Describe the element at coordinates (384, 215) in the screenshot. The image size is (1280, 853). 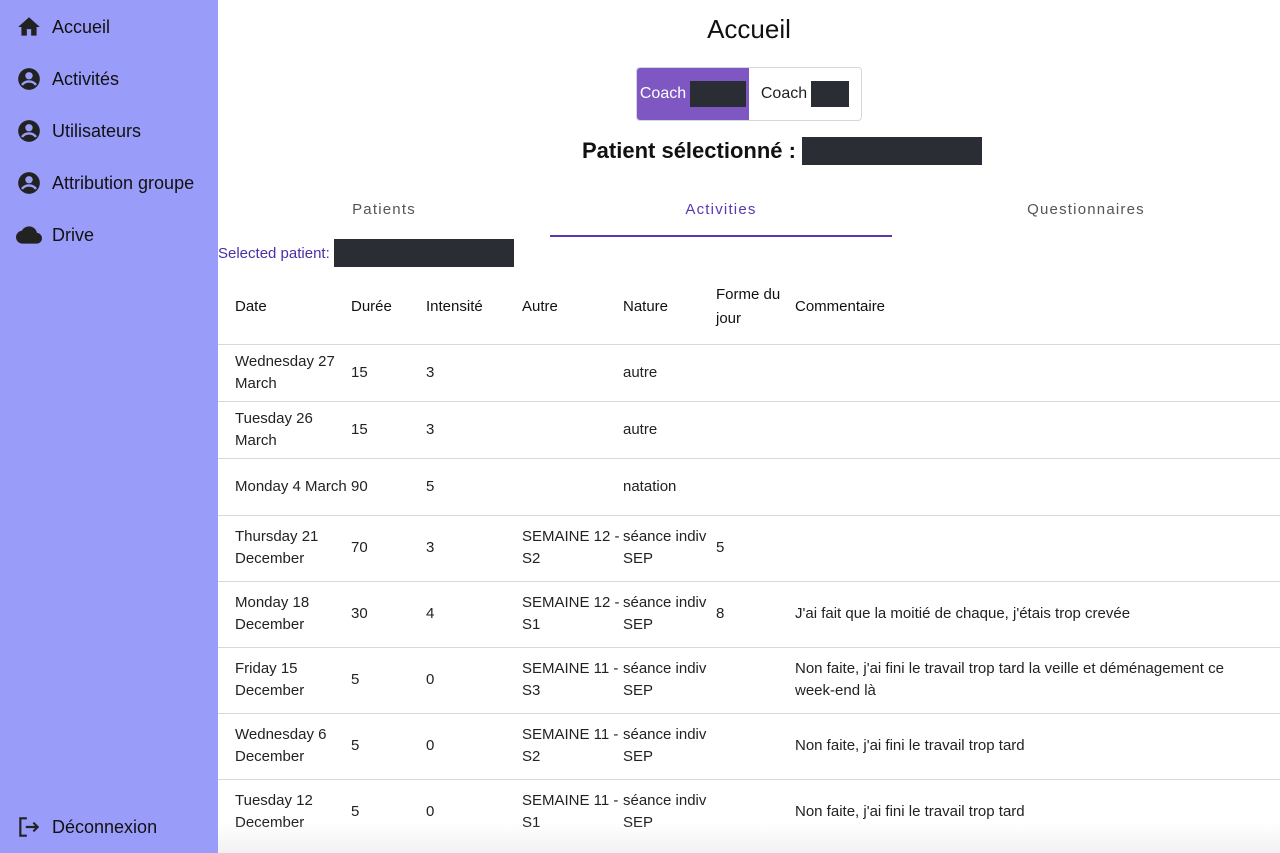
I see `tab-patients: Patients` at that location.